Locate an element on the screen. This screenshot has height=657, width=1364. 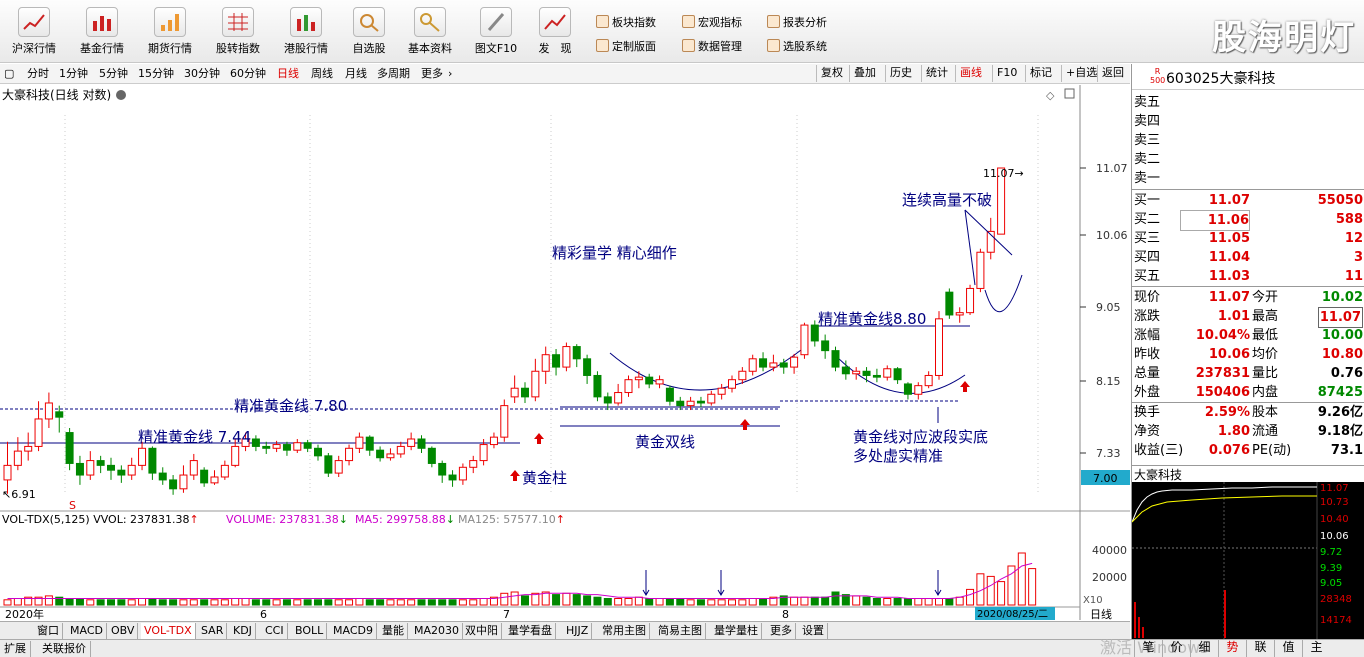
tab-volume-study: 量学看盘 is located at coordinates (530, 631).